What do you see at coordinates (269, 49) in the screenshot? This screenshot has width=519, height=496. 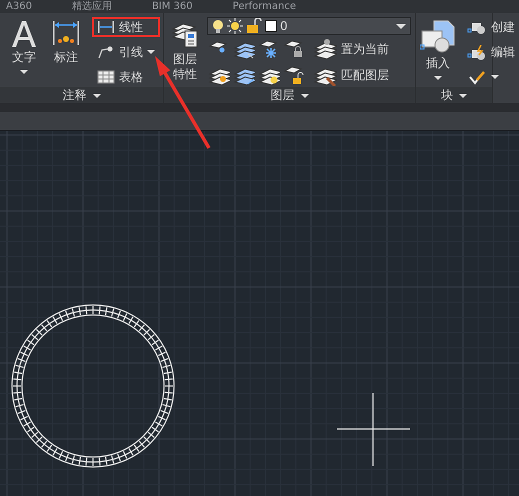 I see `snowflake-icon` at bounding box center [269, 49].